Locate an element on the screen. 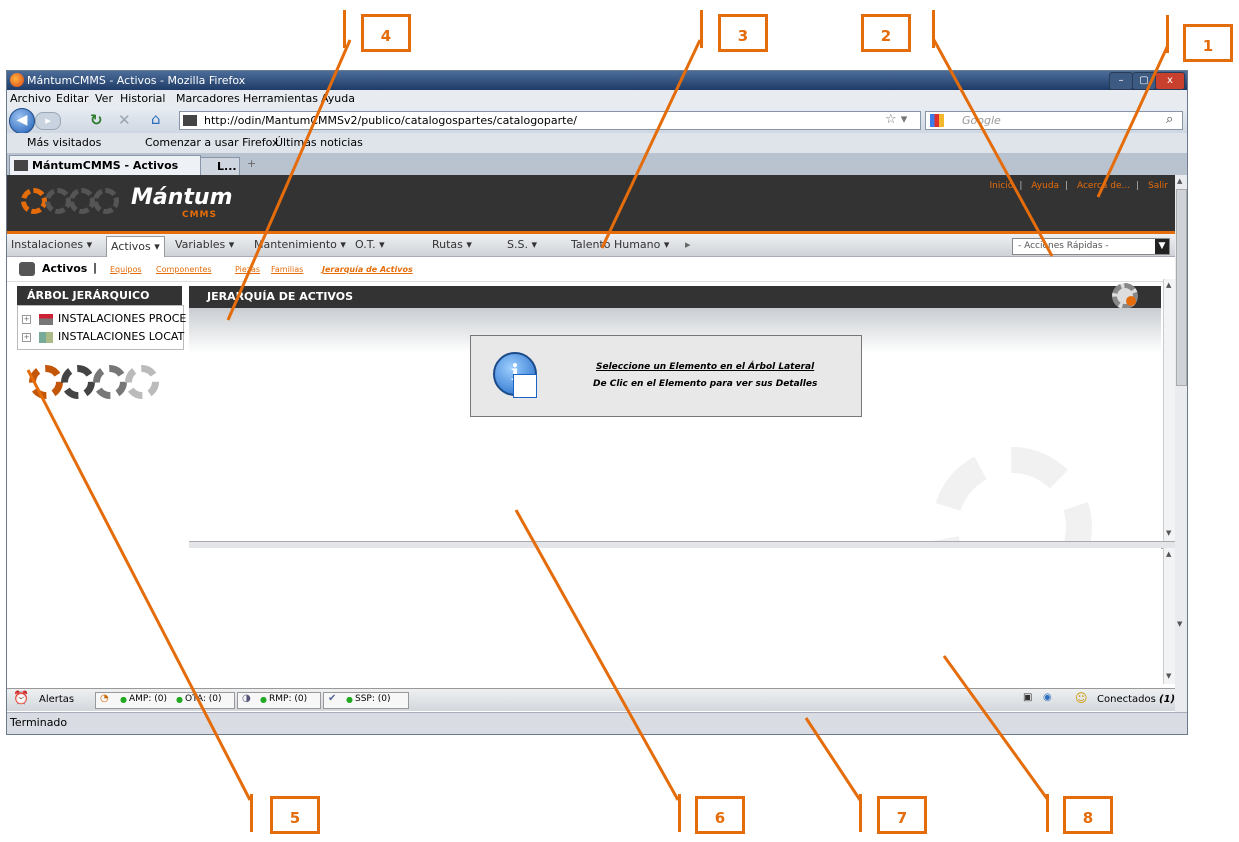 Image resolution: width=1239 pixels, height=842 pixels. tree-panel-title: ÁRBOL JERÁRQUICO is located at coordinates (99, 295).